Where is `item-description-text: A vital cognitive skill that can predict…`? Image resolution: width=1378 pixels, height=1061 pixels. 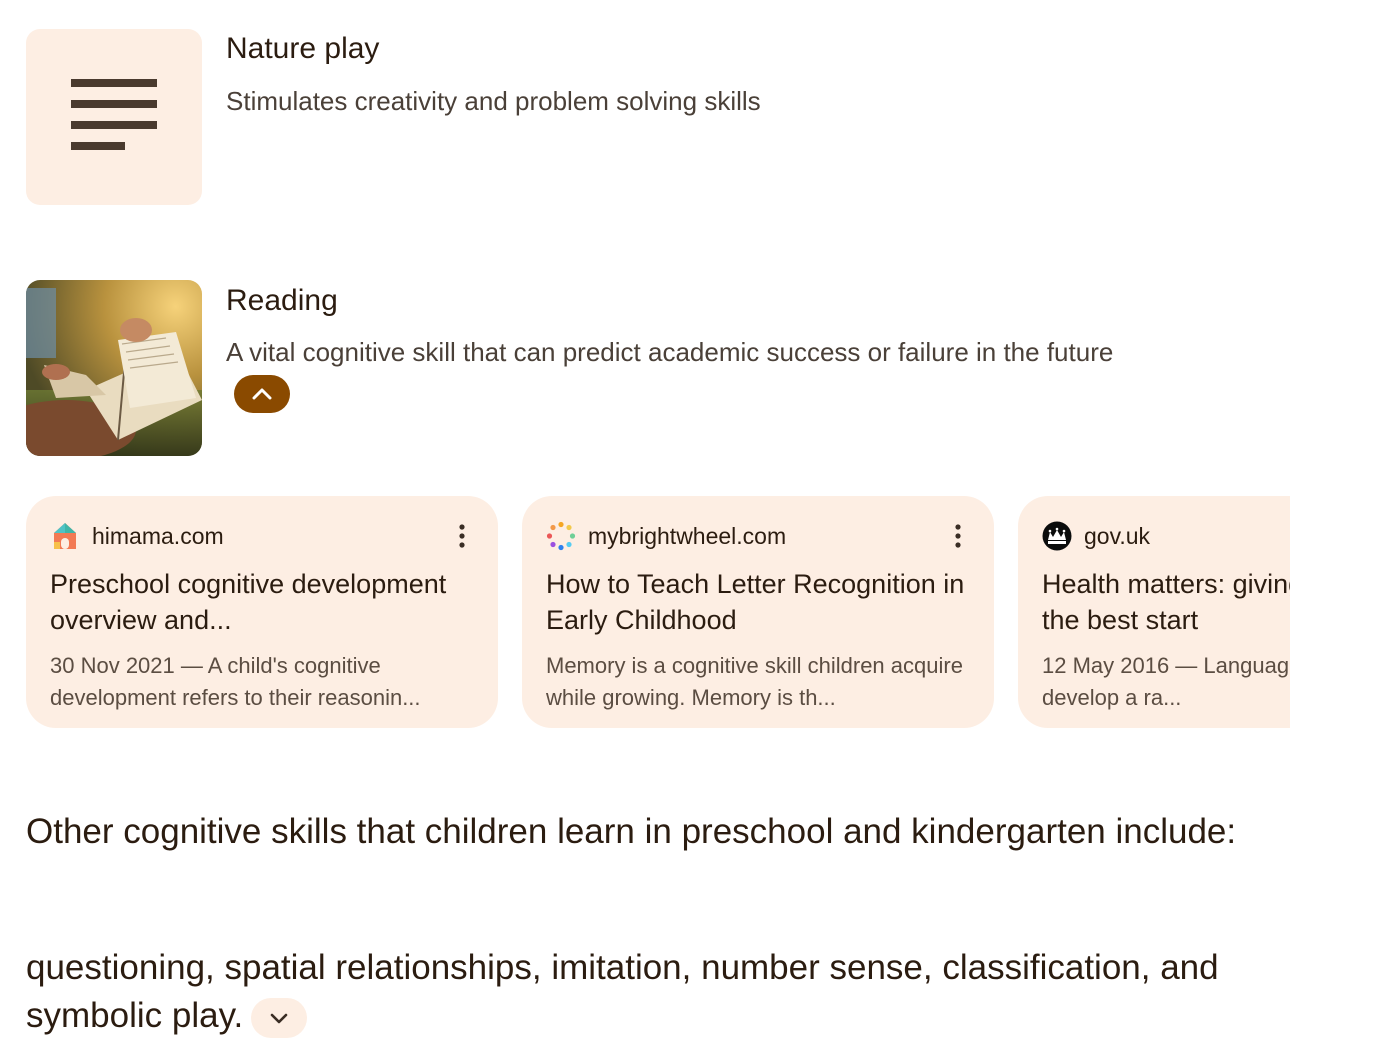
item-description-text: A vital cognitive skill that can predict… is located at coordinates (670, 352).